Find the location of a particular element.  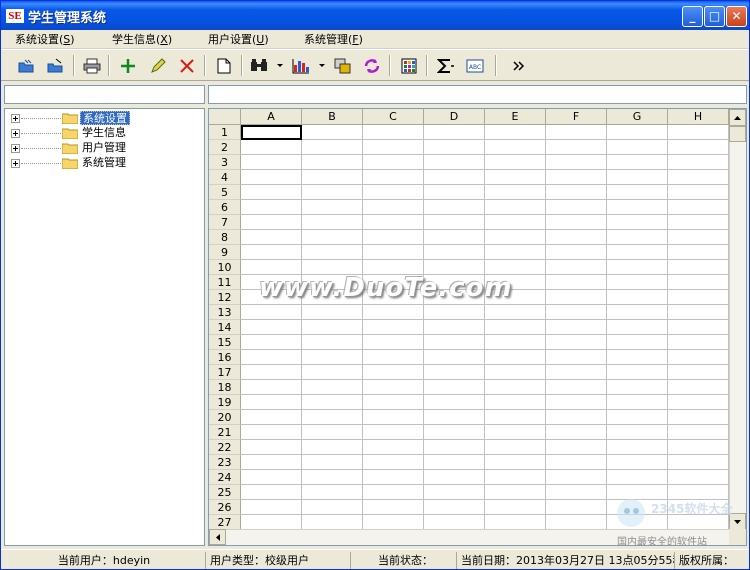

menu-system-management: 系统管理(F) is located at coordinates (333, 39).